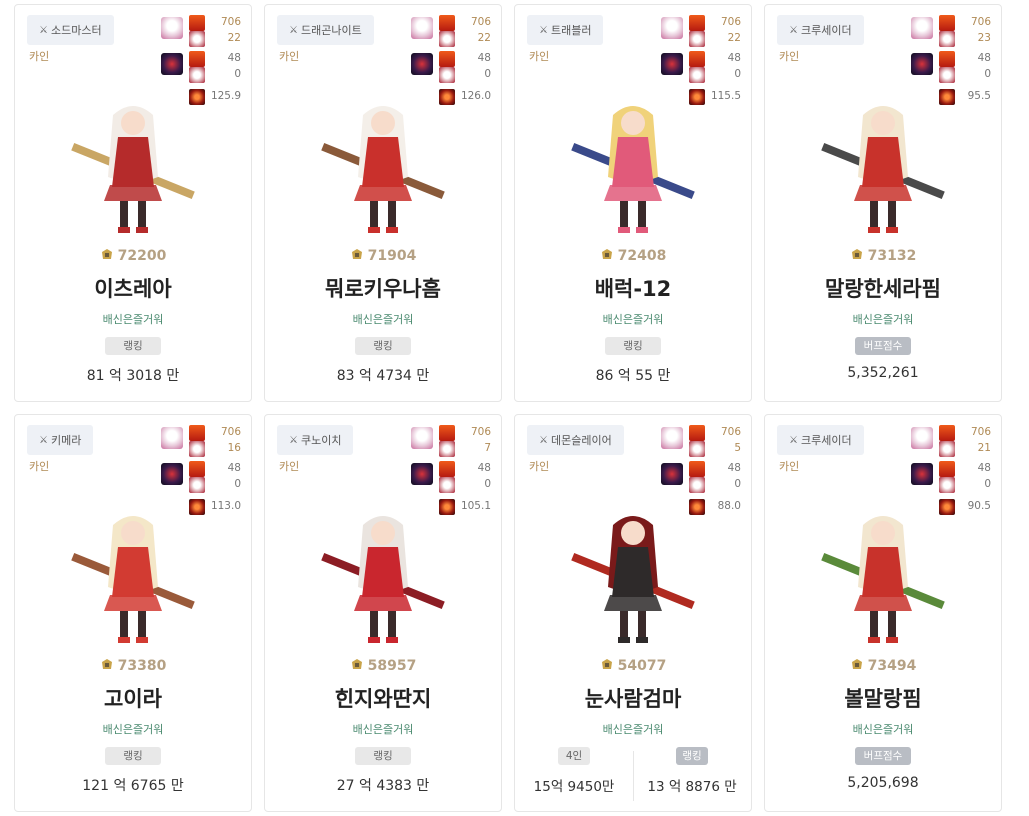 This screenshot has width=1029, height=816. Describe the element at coordinates (383, 288) in the screenshot. I see `character-name: 뭐로키우나흠` at that location.